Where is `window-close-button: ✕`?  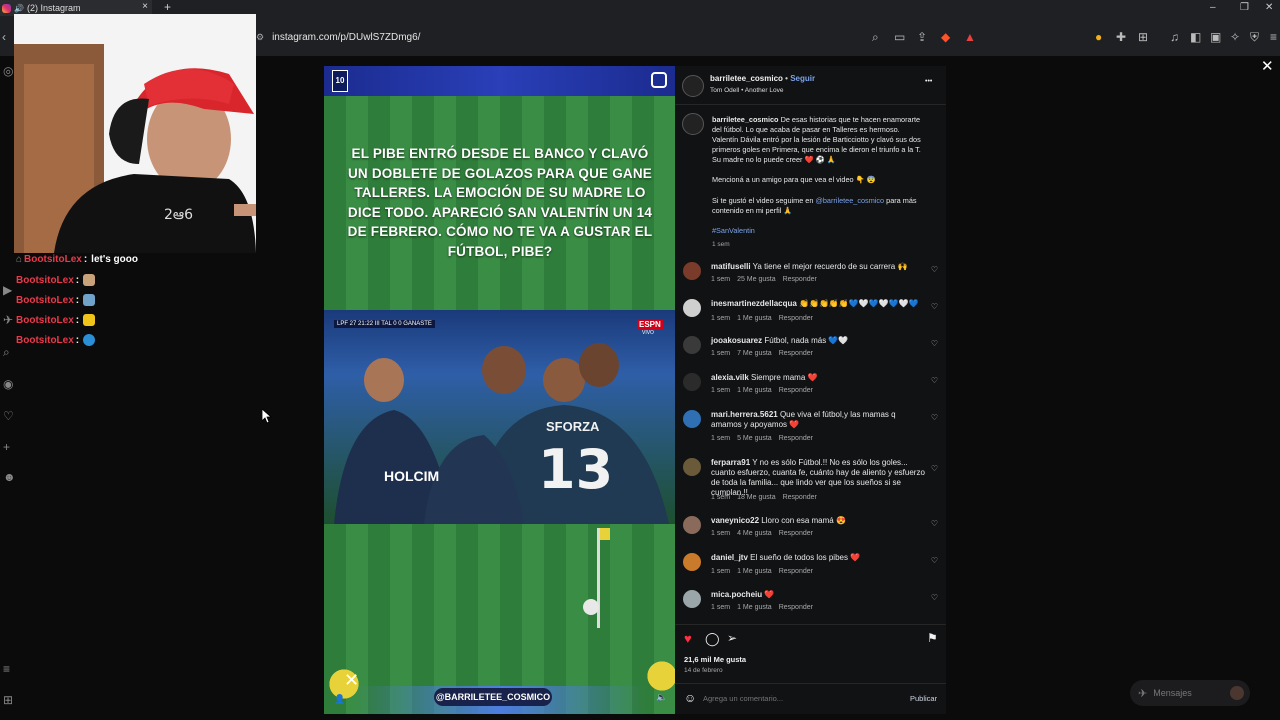
window-close-button: ✕ is located at coordinates (1269, 7).